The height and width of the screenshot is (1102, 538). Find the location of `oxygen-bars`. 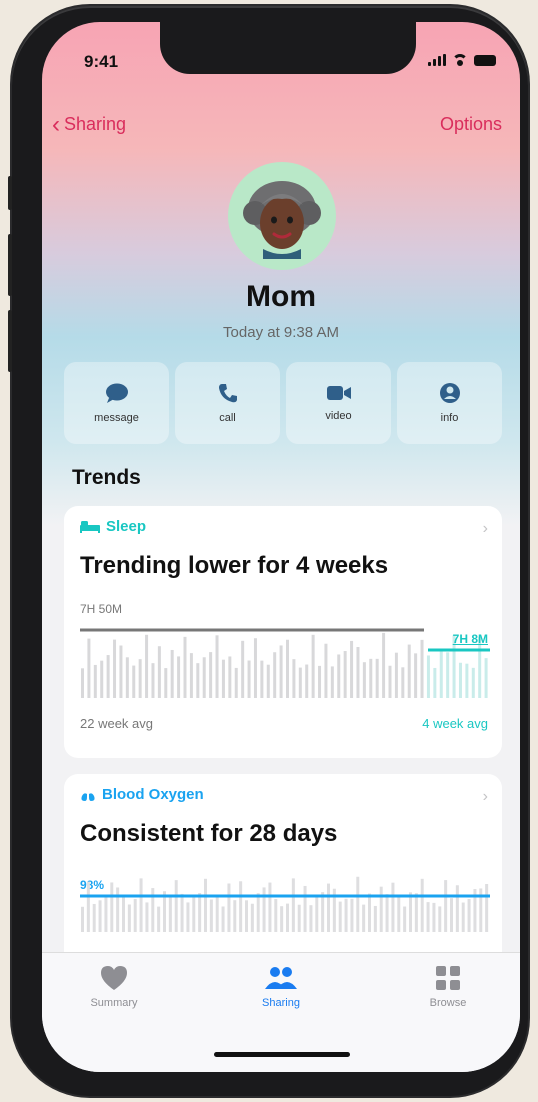

oxygen-bars is located at coordinates (285, 904).